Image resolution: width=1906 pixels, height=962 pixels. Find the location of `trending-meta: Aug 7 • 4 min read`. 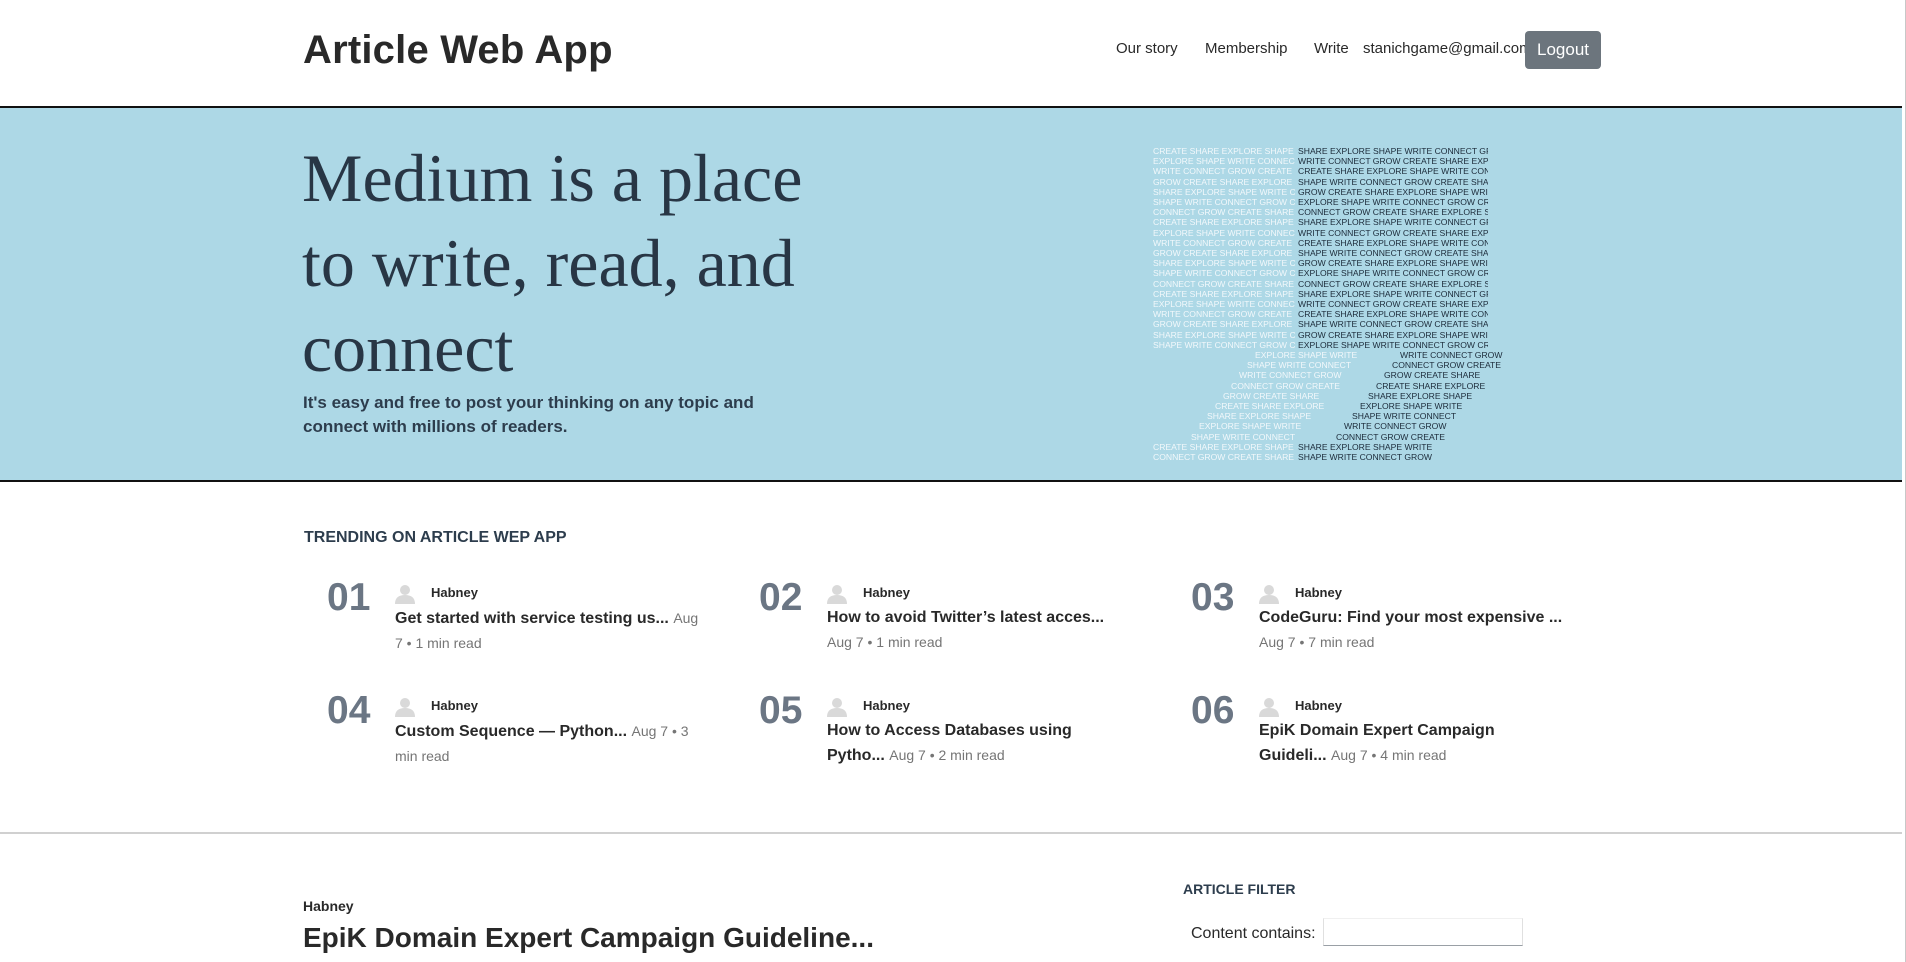

trending-meta: Aug 7 • 4 min read is located at coordinates (1389, 755).